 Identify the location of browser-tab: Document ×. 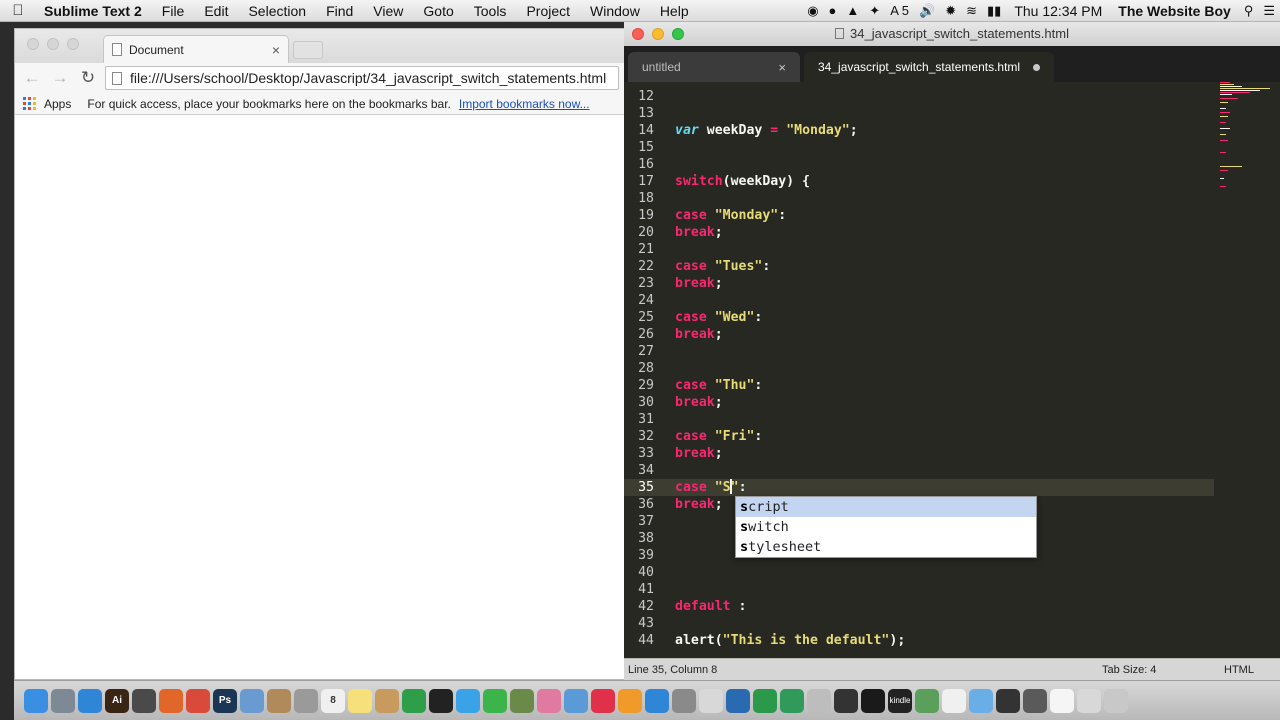
(196, 49).